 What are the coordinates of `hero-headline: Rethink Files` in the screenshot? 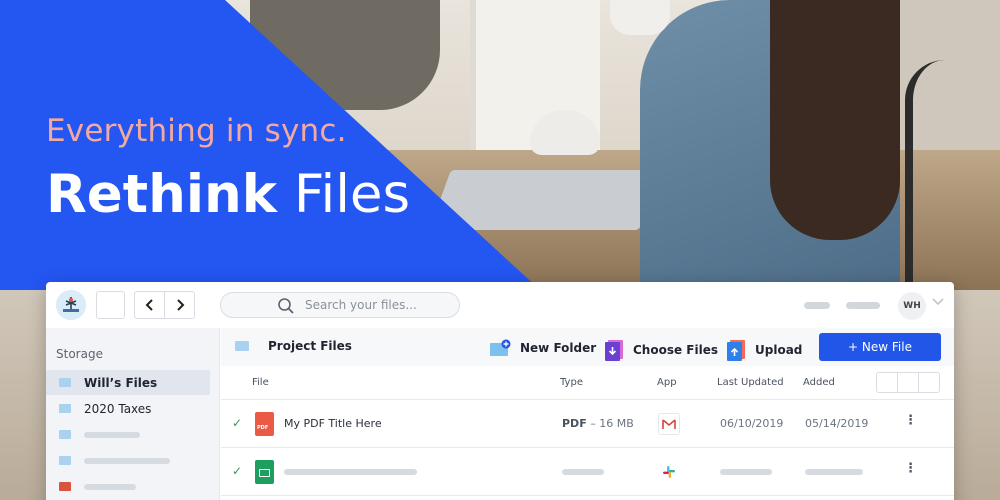 It's located at (228, 194).